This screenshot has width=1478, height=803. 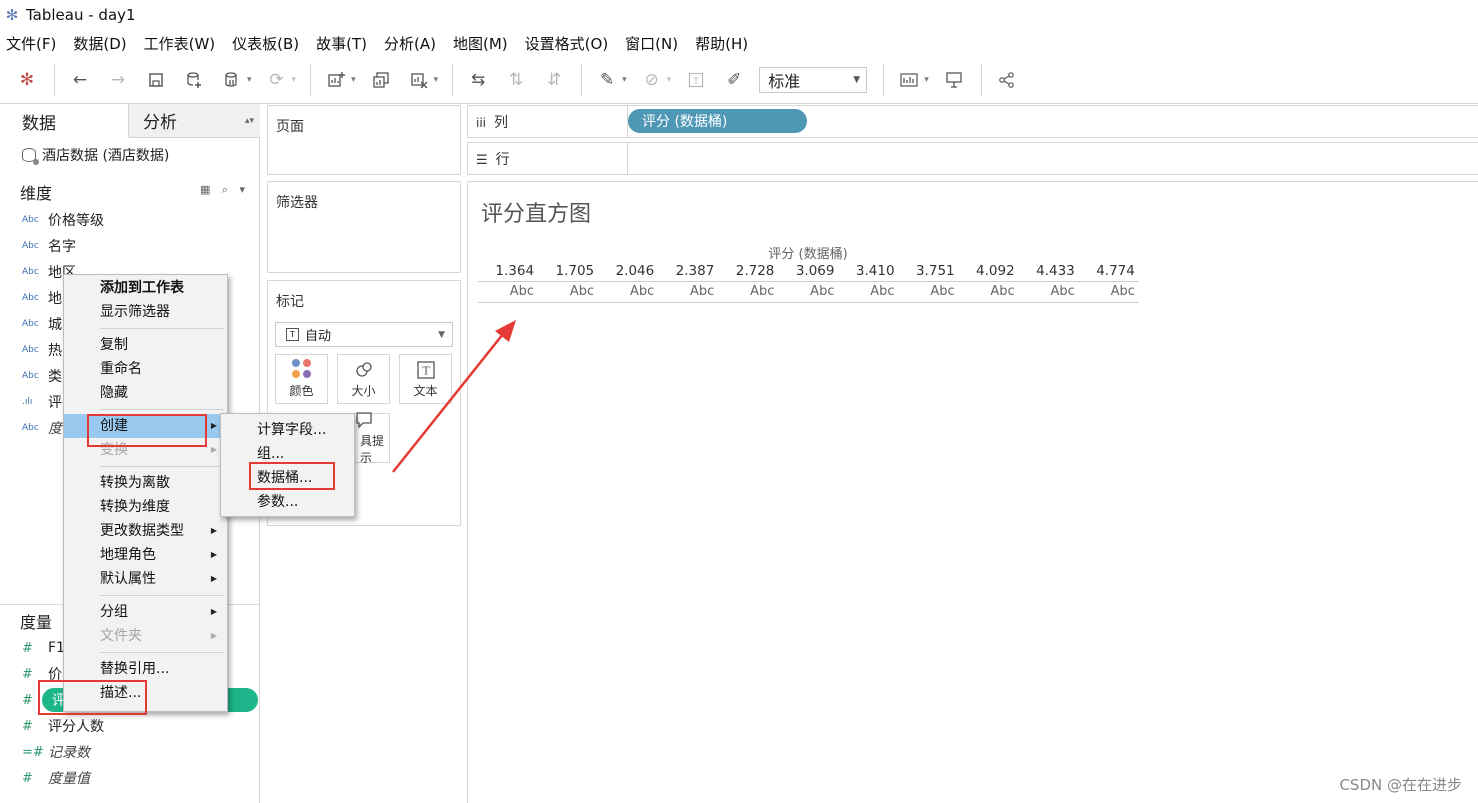 What do you see at coordinates (508, 271) in the screenshot?
I see `bin-header: 1.364` at bounding box center [508, 271].